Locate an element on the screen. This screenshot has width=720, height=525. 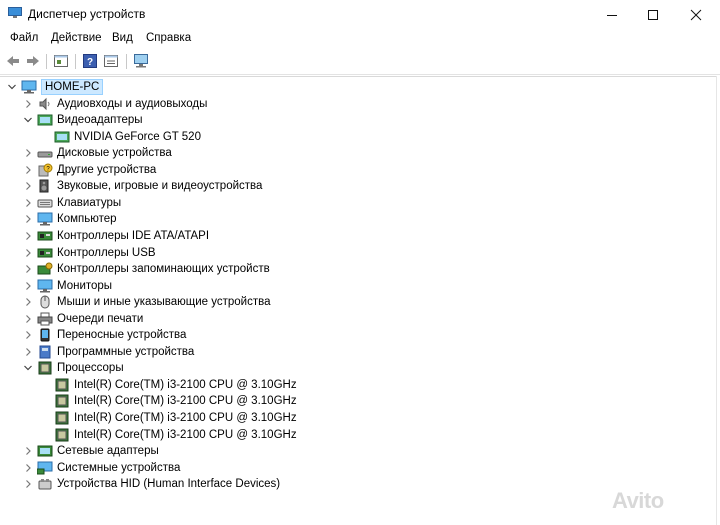
tree-item-label: Клавиатуры is located at coordinates (89, 202).